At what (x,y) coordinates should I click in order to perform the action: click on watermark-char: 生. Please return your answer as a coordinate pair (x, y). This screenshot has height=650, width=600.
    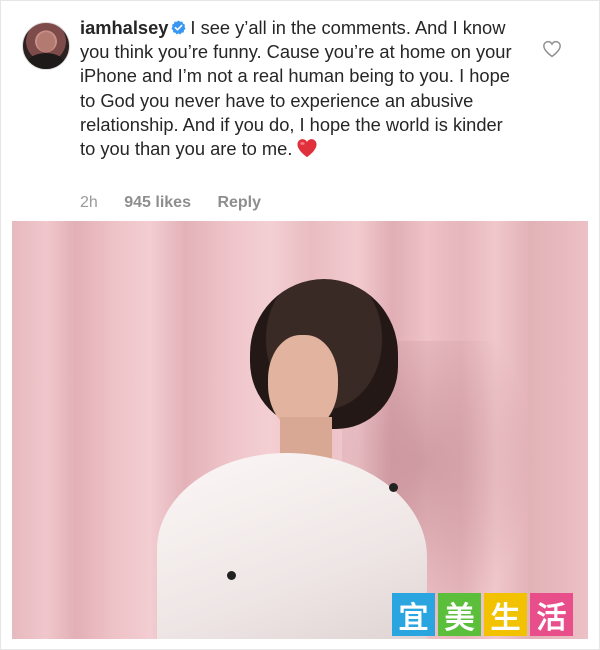
    Looking at the image, I should click on (505, 614).